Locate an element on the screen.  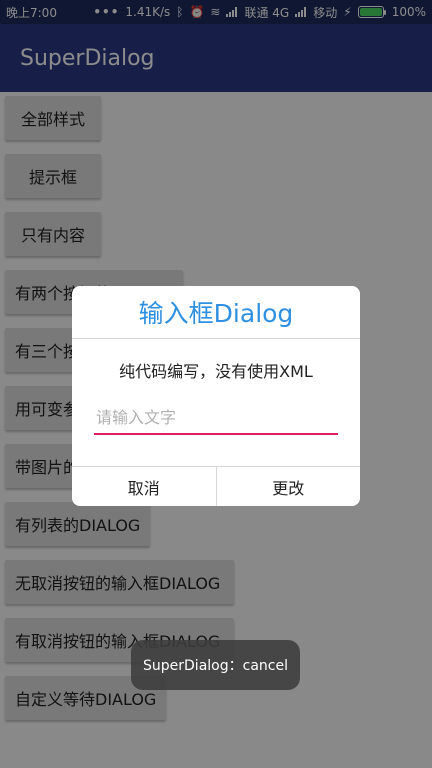
dialog-input-wrap is located at coordinates (216, 423).